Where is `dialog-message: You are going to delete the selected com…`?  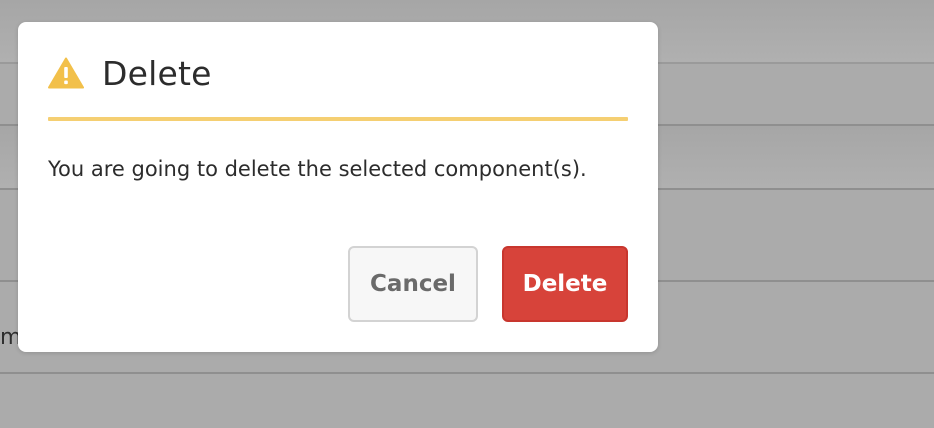 dialog-message: You are going to delete the selected com… is located at coordinates (317, 169).